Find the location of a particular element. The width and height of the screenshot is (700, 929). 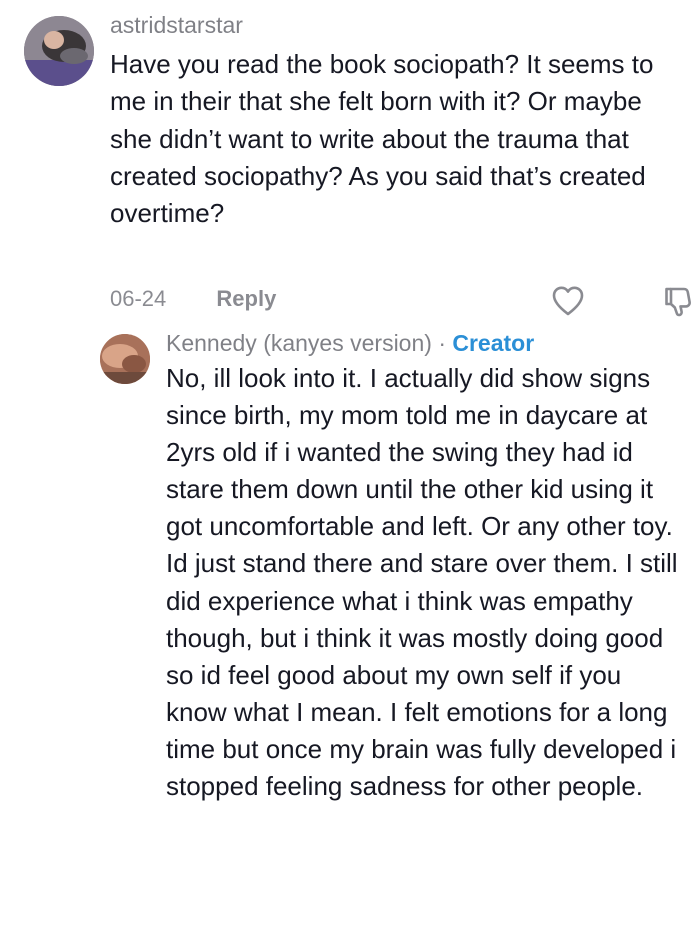

username: astridstarstar is located at coordinates (390, 25).